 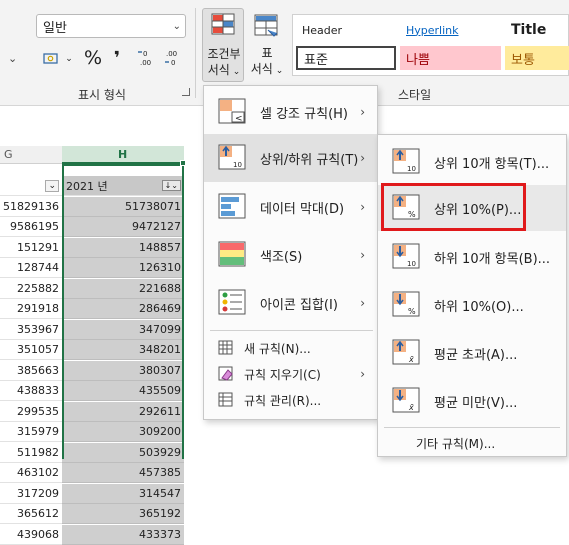 What do you see at coordinates (537, 30) in the screenshot?
I see `style-title: Title` at bounding box center [537, 30].